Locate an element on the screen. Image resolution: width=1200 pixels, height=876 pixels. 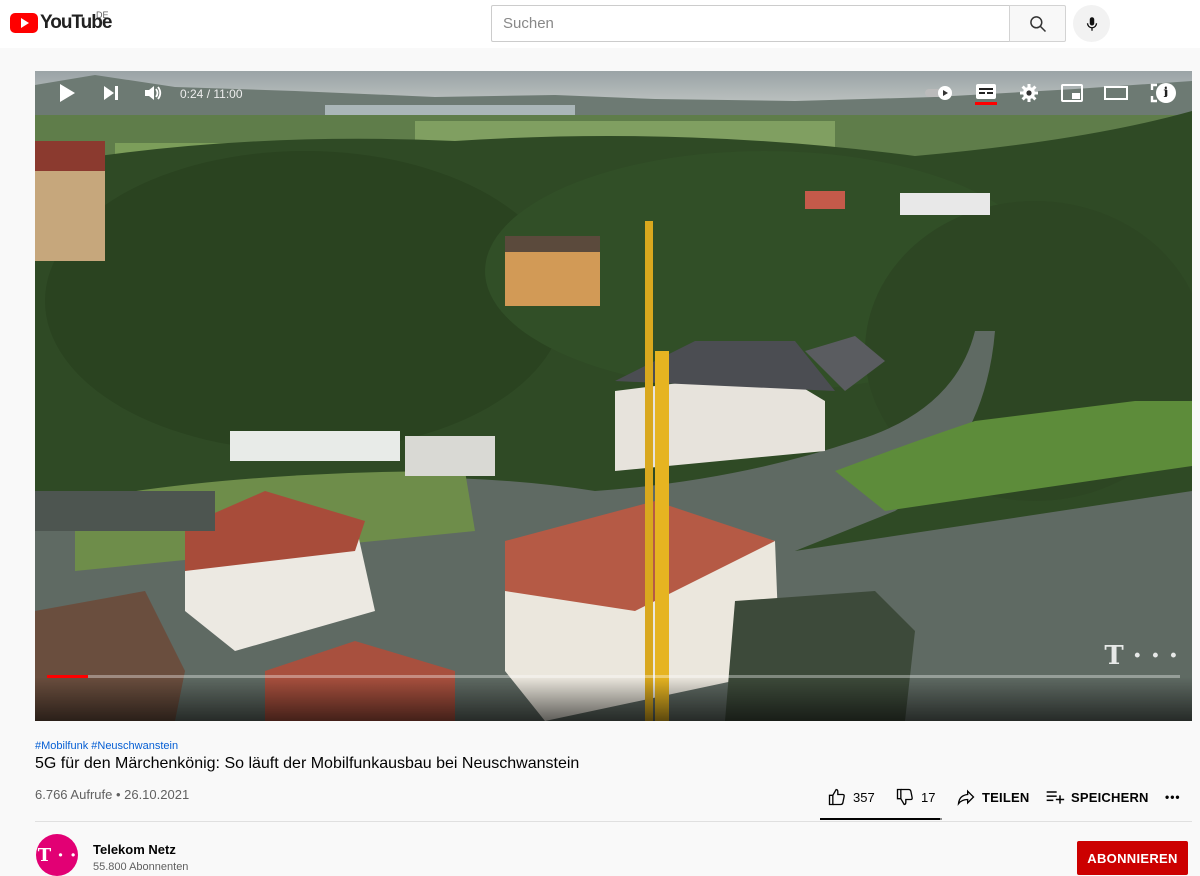
theater-mode-icon is located at coordinates (1116, 93).